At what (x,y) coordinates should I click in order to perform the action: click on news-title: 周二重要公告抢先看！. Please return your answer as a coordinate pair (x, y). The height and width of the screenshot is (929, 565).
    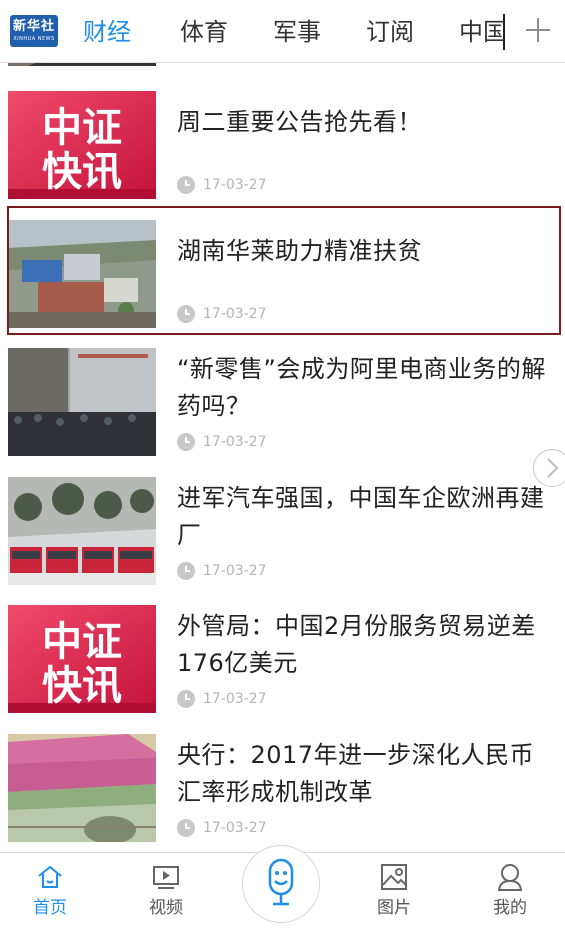
    Looking at the image, I should click on (299, 122).